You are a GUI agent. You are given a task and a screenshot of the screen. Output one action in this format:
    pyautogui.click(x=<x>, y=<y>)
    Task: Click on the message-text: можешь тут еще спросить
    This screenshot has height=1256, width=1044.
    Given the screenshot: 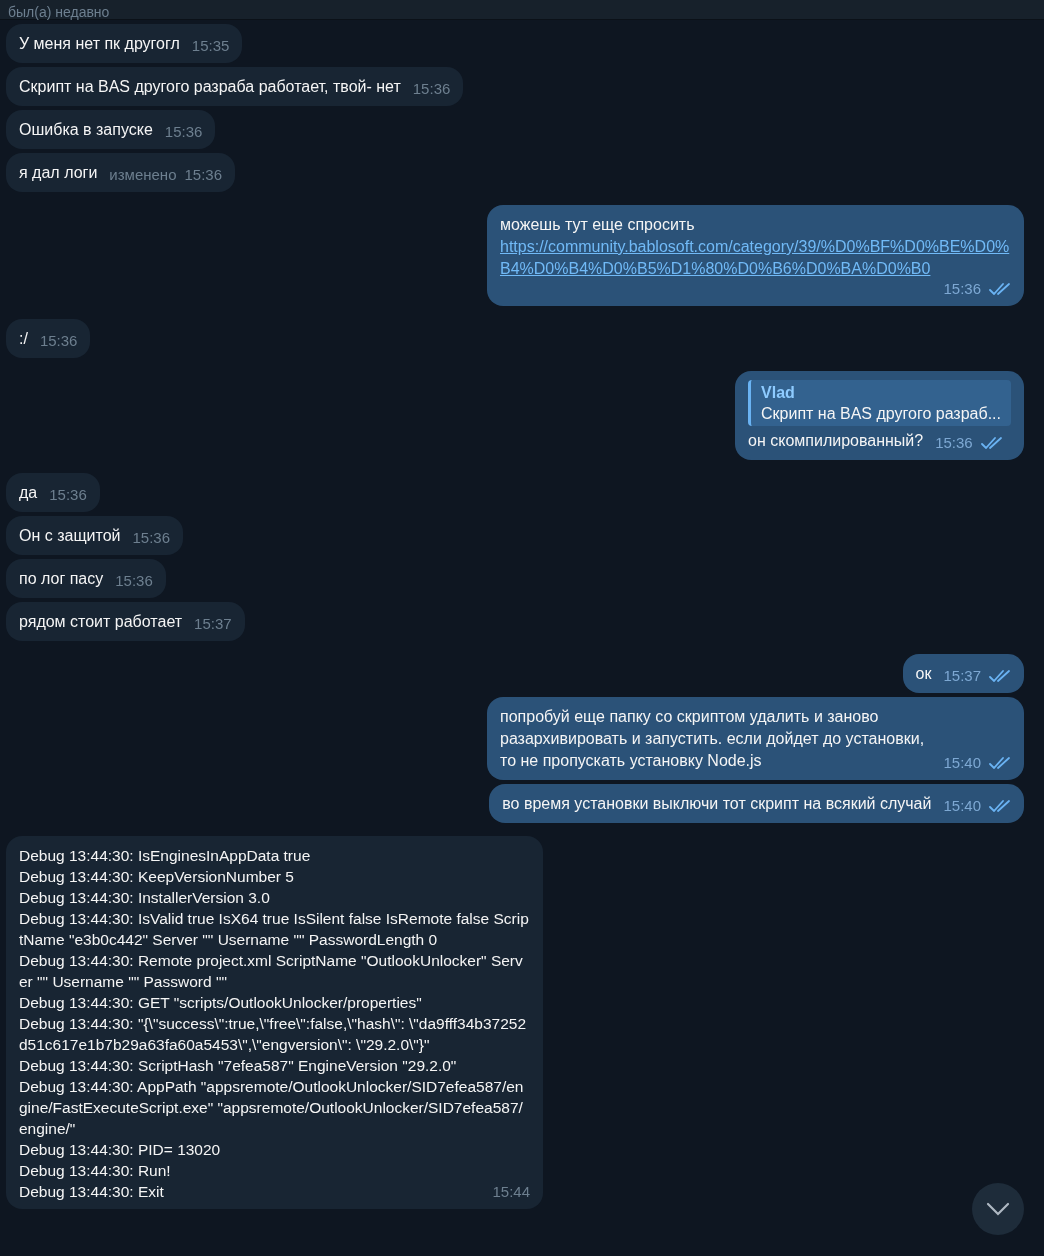 What is the action you would take?
    pyautogui.click(x=598, y=225)
    